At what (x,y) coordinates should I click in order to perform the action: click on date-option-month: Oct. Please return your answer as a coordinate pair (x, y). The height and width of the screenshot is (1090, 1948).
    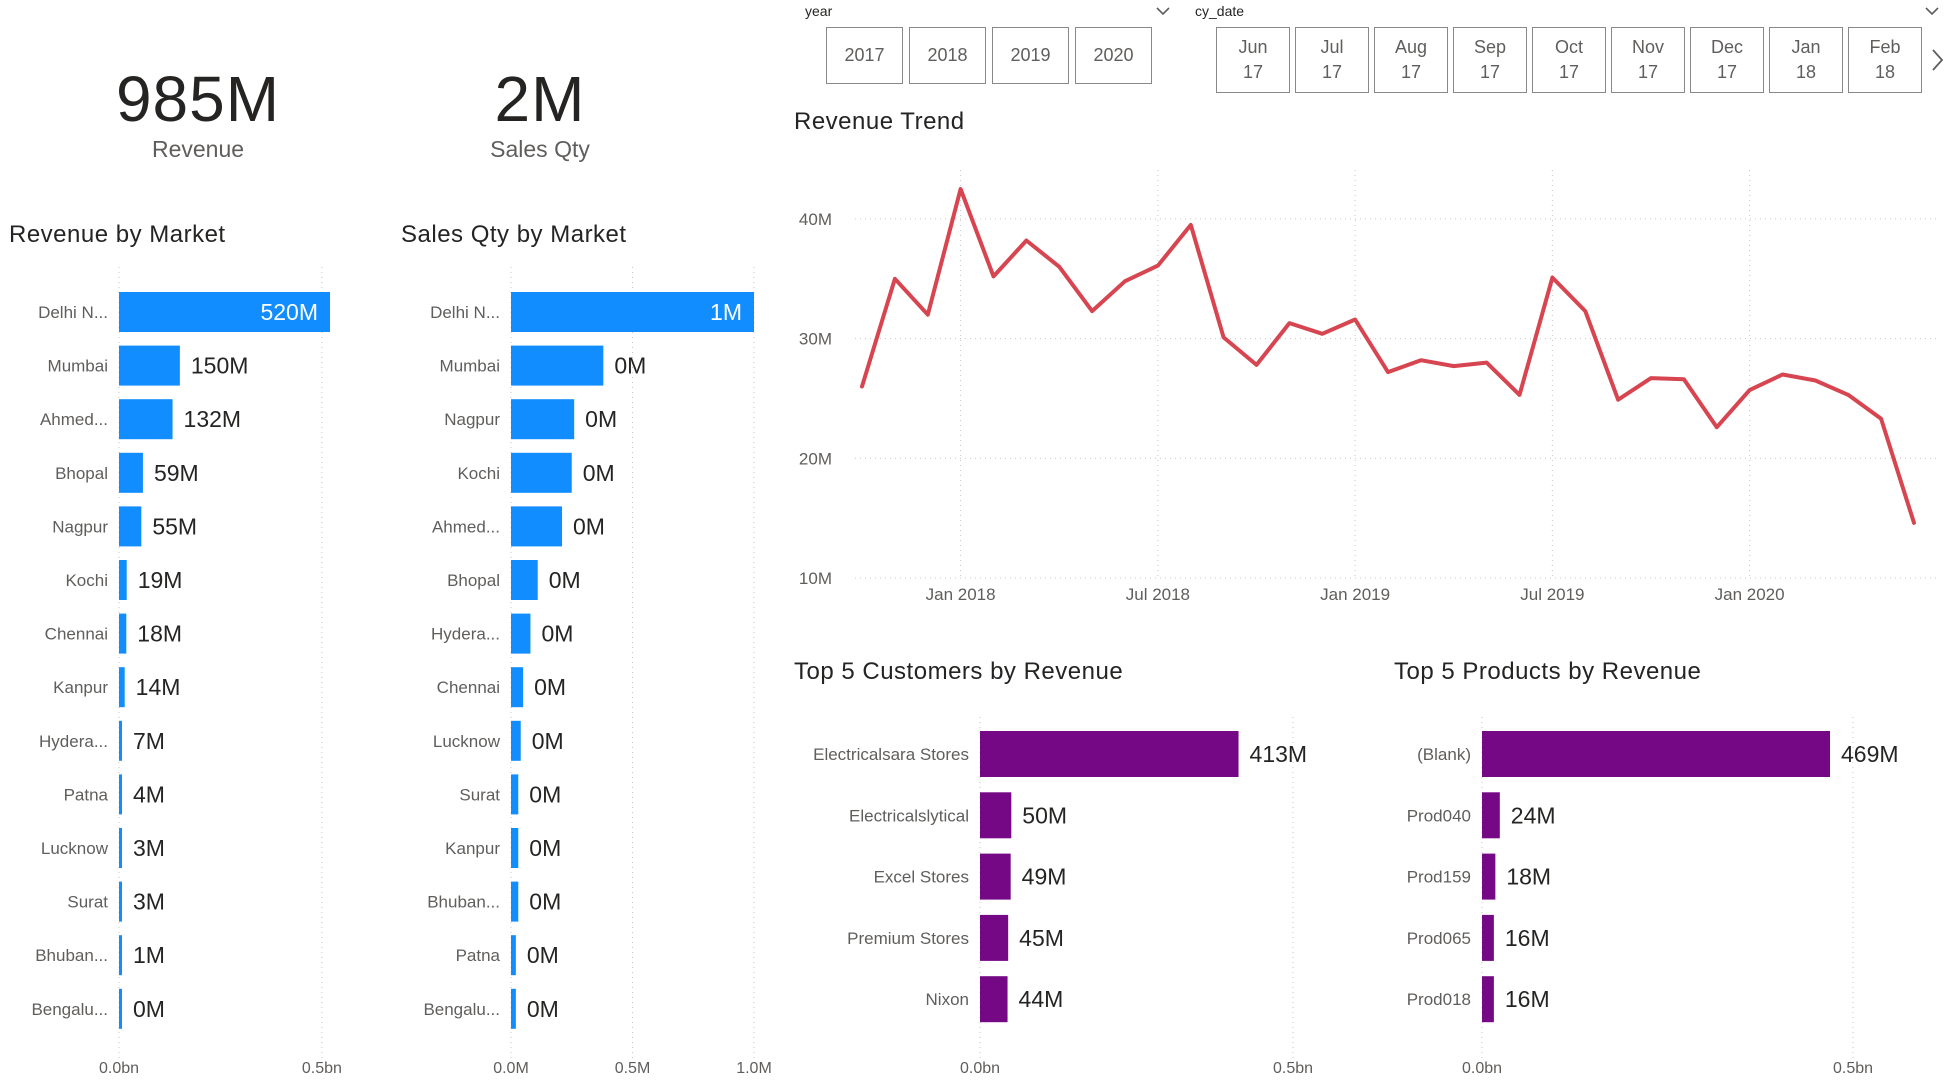
    Looking at the image, I should click on (1568, 47).